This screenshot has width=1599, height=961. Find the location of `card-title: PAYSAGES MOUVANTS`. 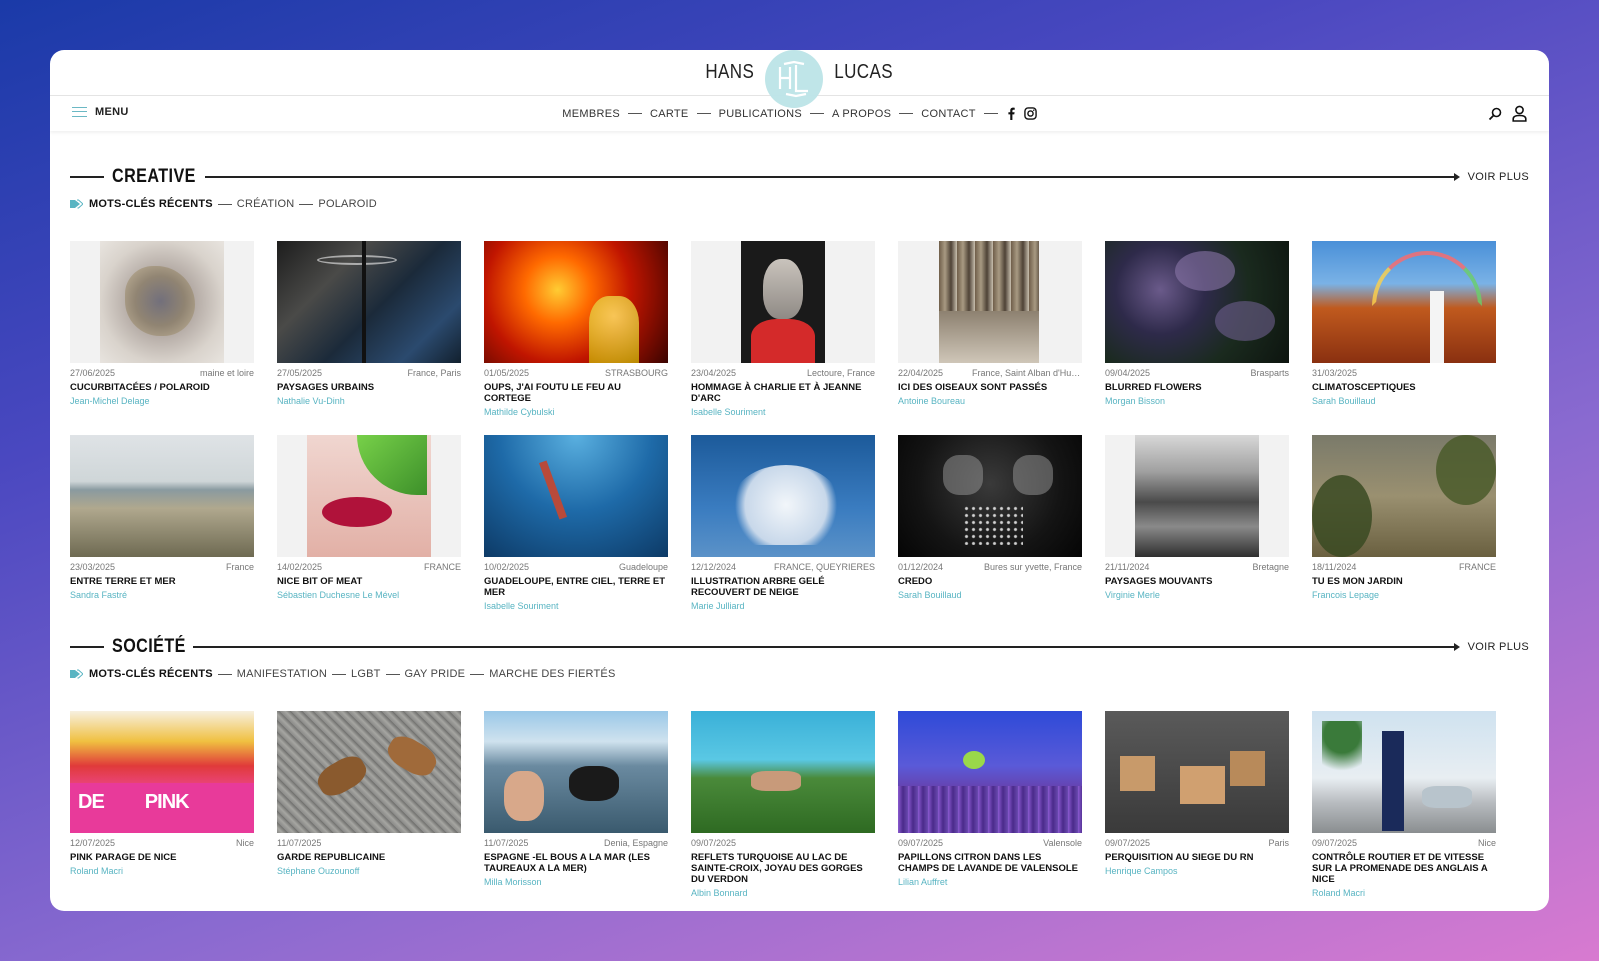

card-title: PAYSAGES MOUVANTS is located at coordinates (1197, 581).